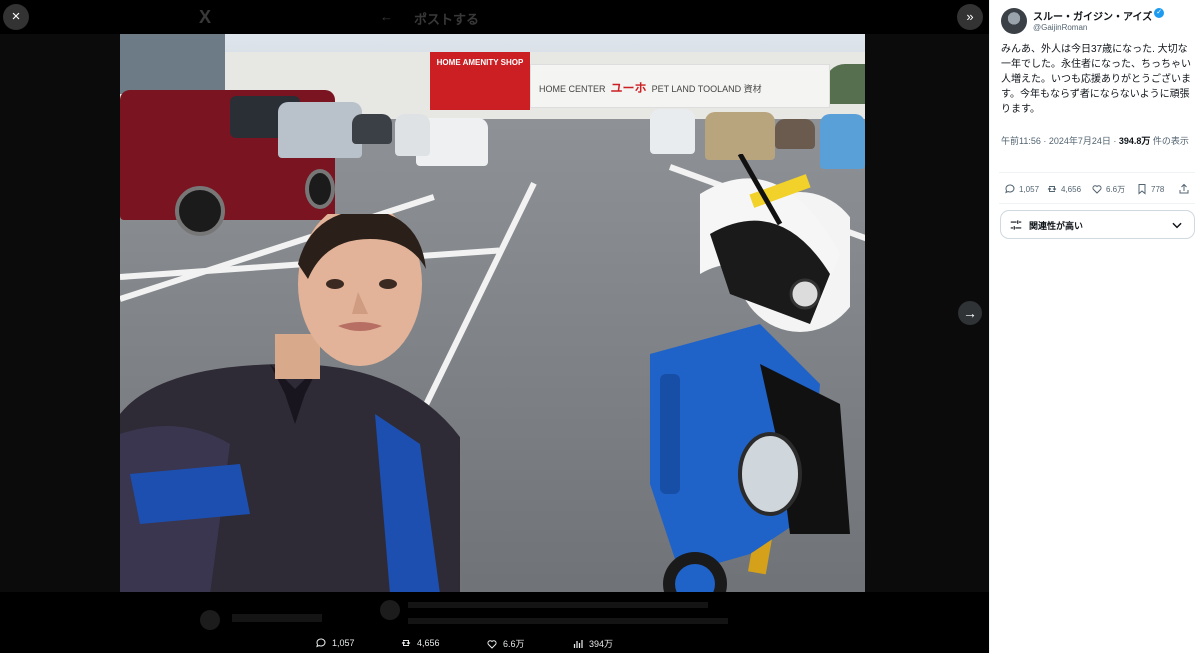 The image size is (1200, 653). I want to click on chevron-down-icon, so click(1177, 225).